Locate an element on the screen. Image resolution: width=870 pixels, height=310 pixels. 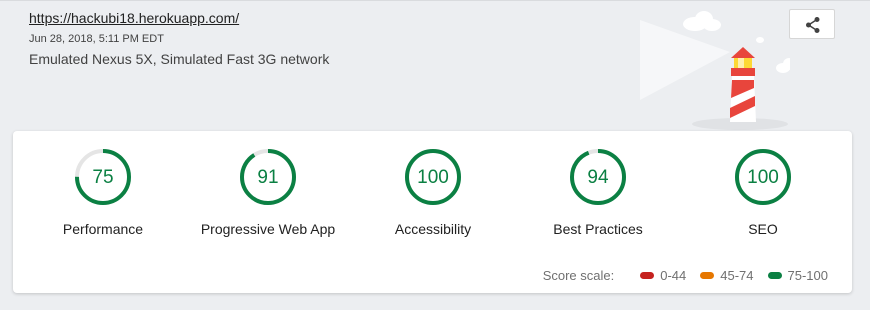
fail-swatch is located at coordinates (647, 275).